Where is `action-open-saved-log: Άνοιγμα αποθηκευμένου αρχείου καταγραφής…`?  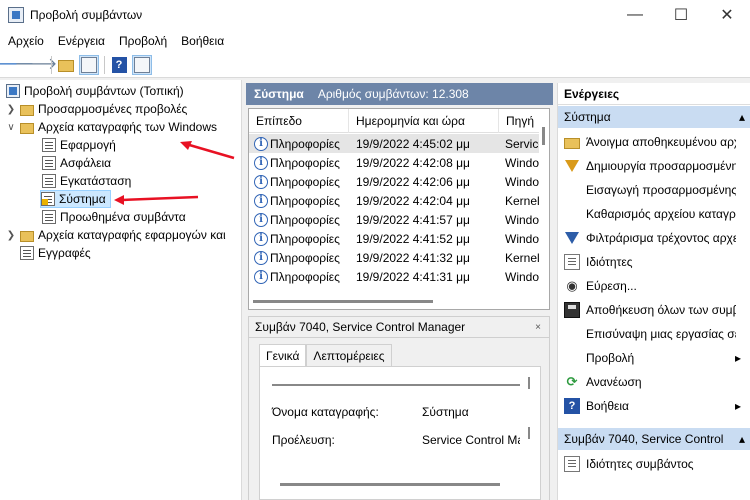 action-open-saved-log: Άνοιγμα αποθηκευμένου αρχείου καταγραφής… is located at coordinates (654, 142).